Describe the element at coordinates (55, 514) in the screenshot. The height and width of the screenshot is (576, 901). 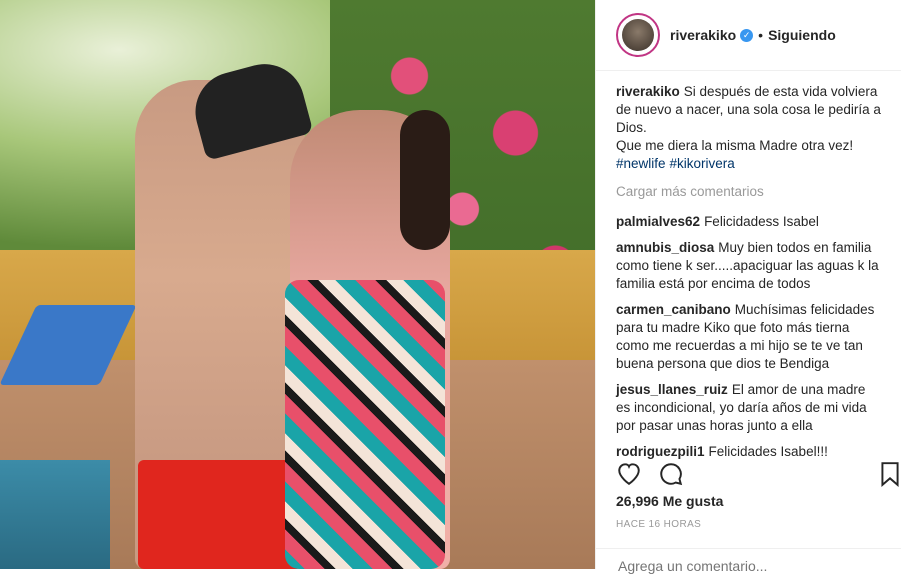
I see `photo-pool` at that location.